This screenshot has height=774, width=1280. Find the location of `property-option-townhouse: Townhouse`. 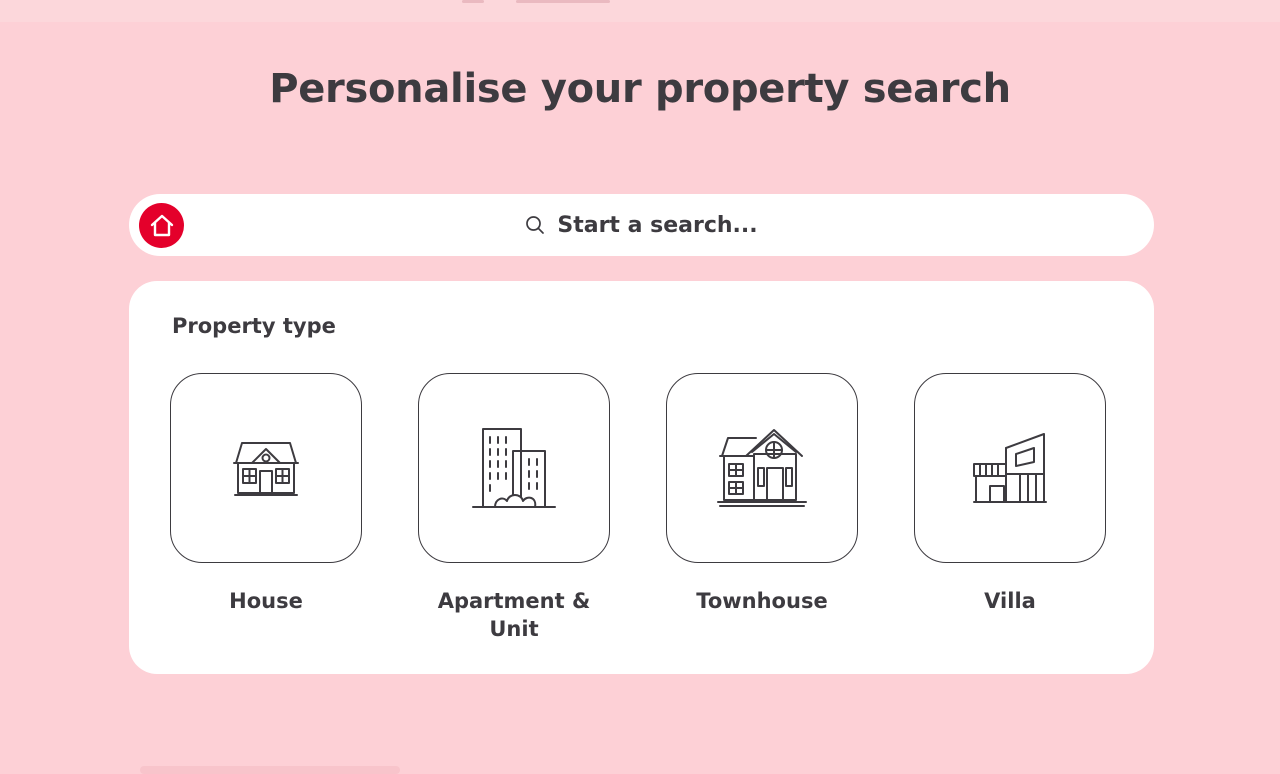

property-option-townhouse: Townhouse is located at coordinates (762, 494).